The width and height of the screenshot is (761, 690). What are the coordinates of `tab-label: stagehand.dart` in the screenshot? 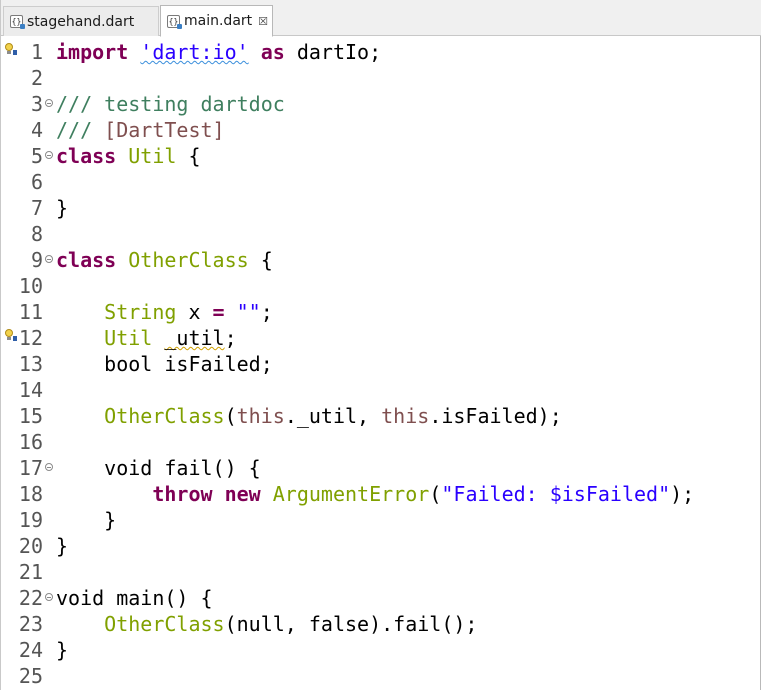 It's located at (81, 21).